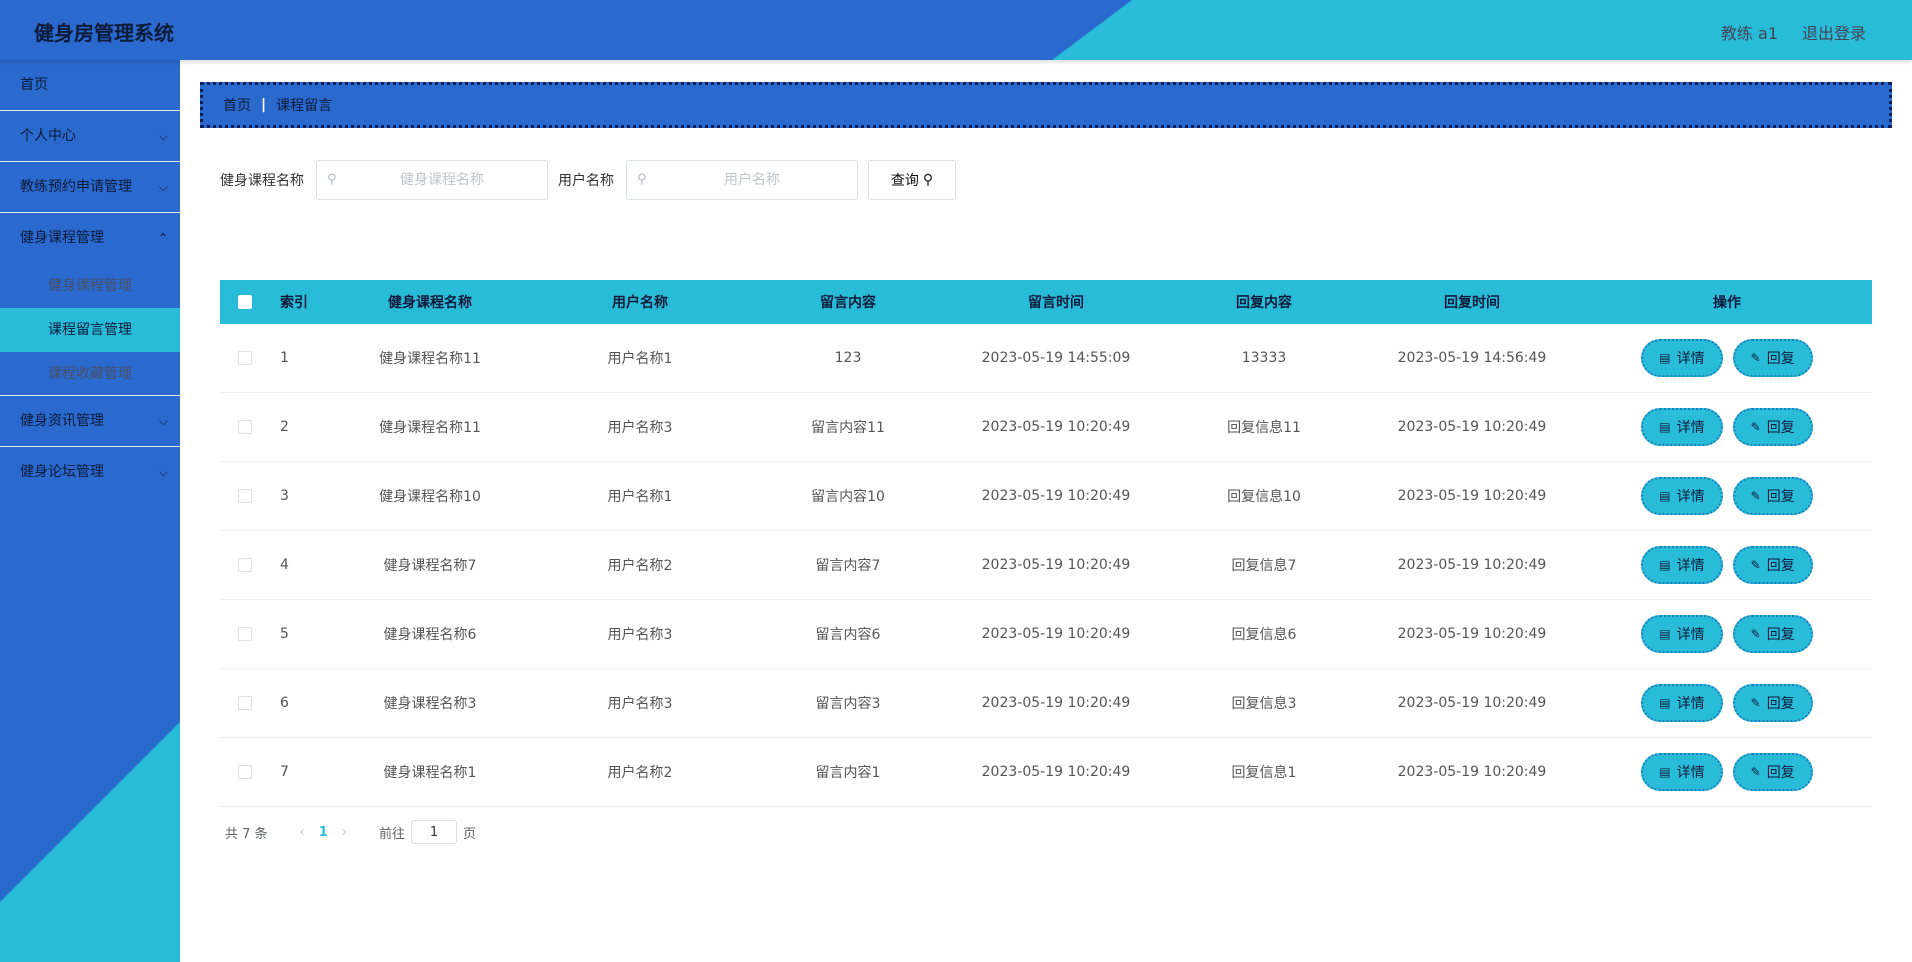 The height and width of the screenshot is (962, 1912). I want to click on row-reply: 回复信息1, so click(1264, 773).